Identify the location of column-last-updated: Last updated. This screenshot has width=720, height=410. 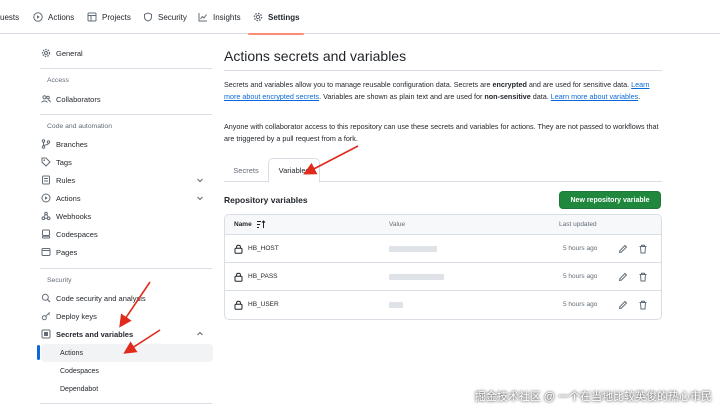
(578, 224).